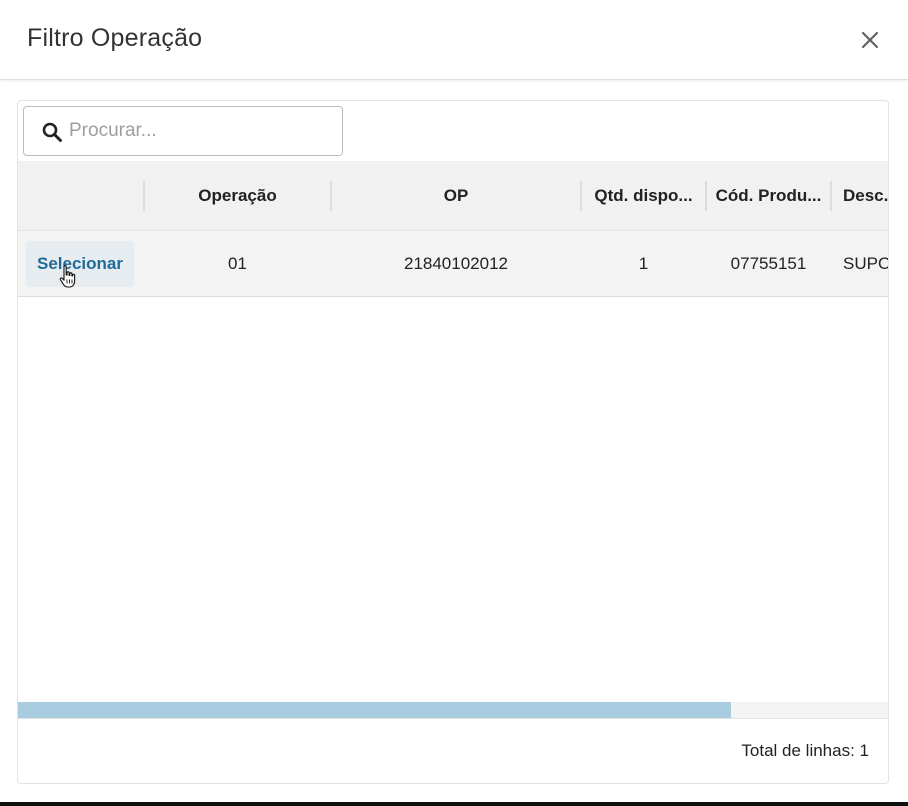  I want to click on horizontal-scrollbar-thumb, so click(374, 710).